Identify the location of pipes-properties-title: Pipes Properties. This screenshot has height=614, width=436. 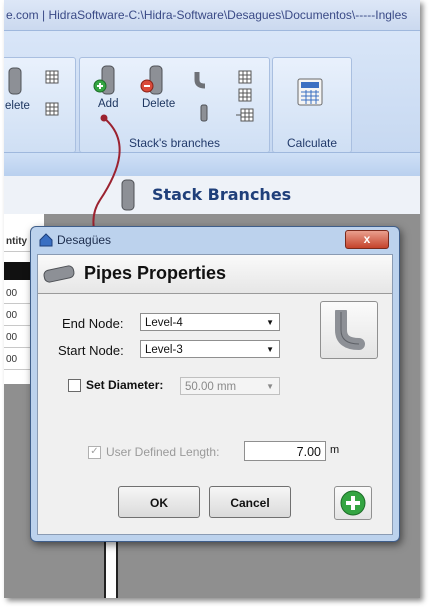
(155, 273).